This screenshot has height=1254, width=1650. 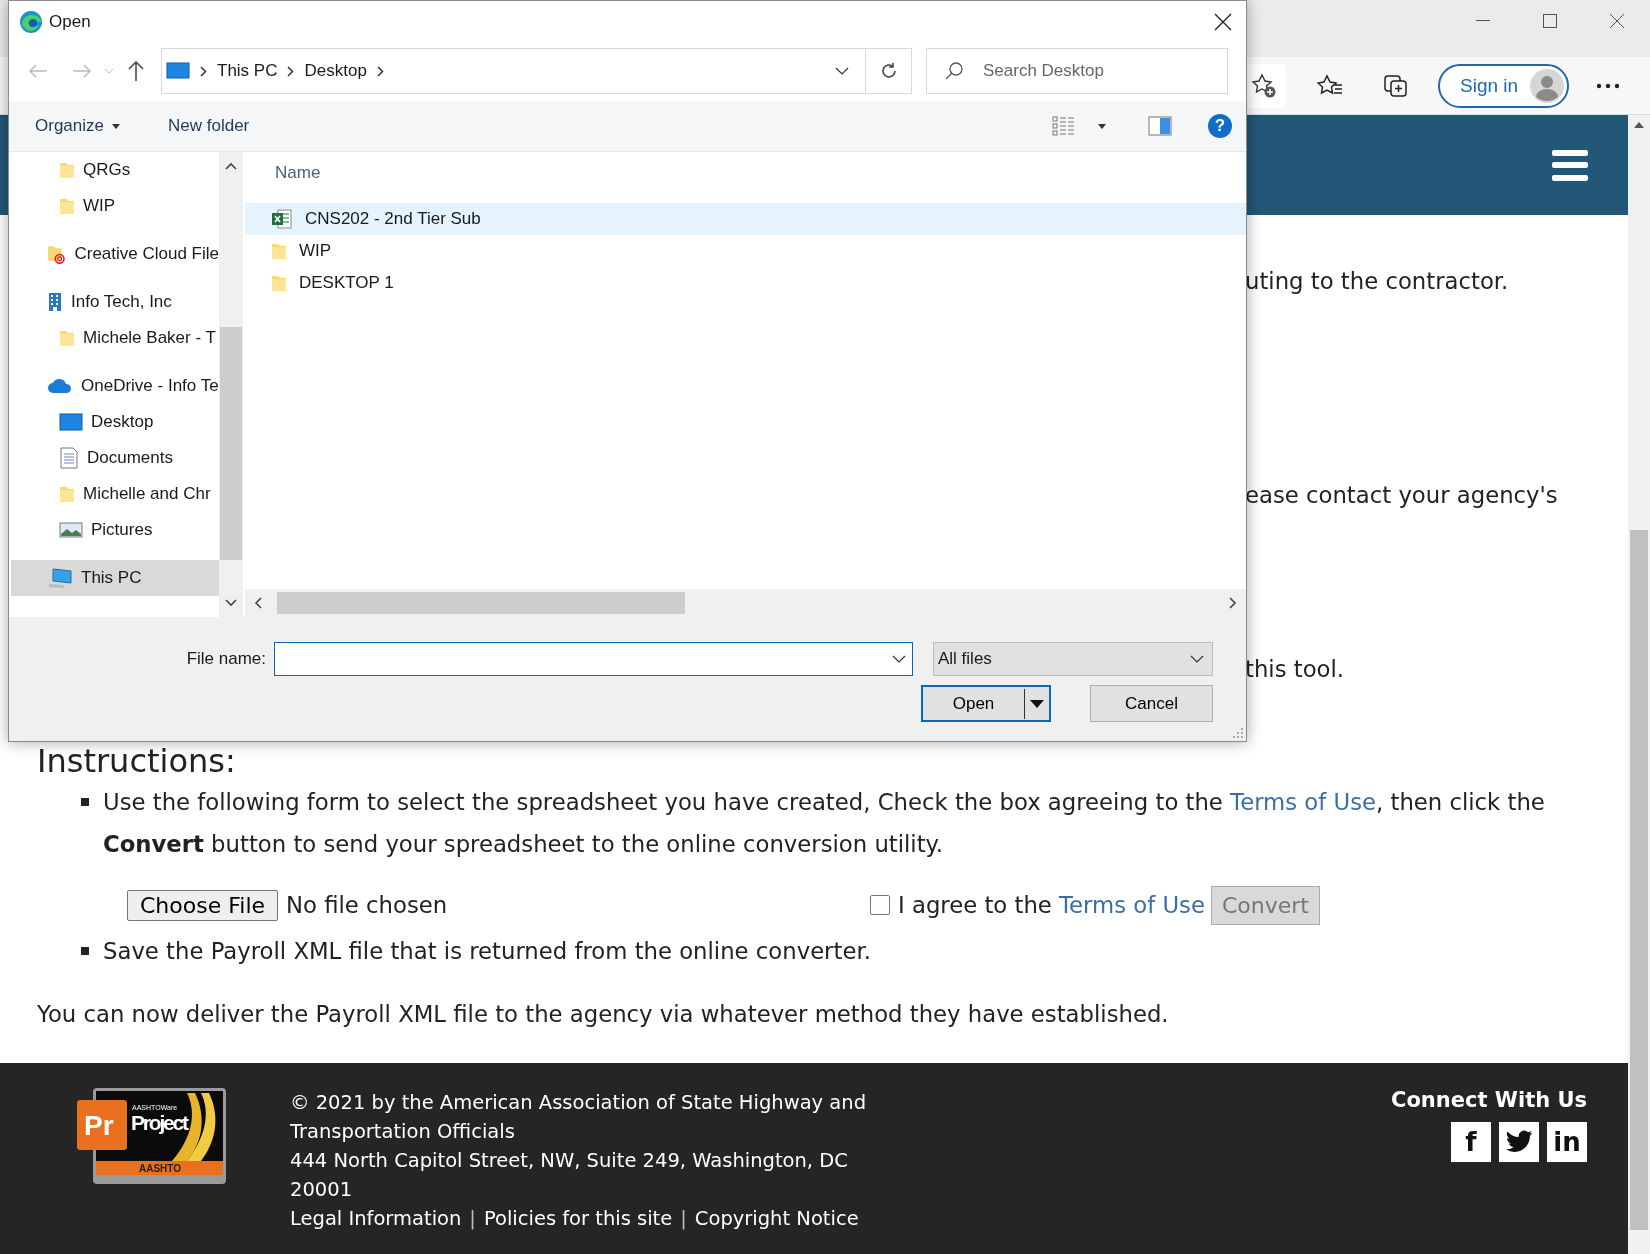 What do you see at coordinates (71, 530) in the screenshot?
I see `pictures-icon` at bounding box center [71, 530].